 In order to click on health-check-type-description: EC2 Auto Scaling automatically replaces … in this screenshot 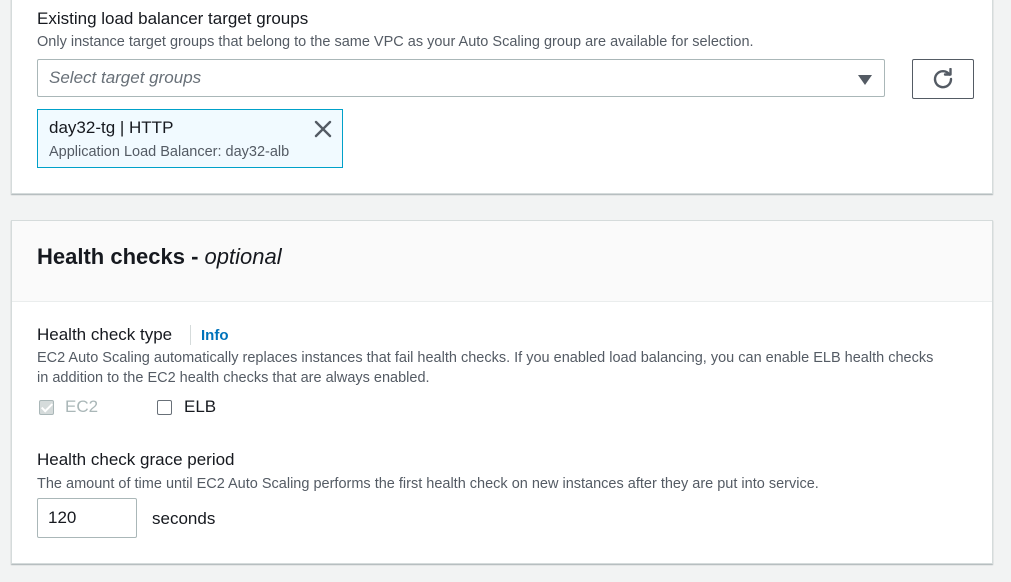, I will do `click(485, 368)`.